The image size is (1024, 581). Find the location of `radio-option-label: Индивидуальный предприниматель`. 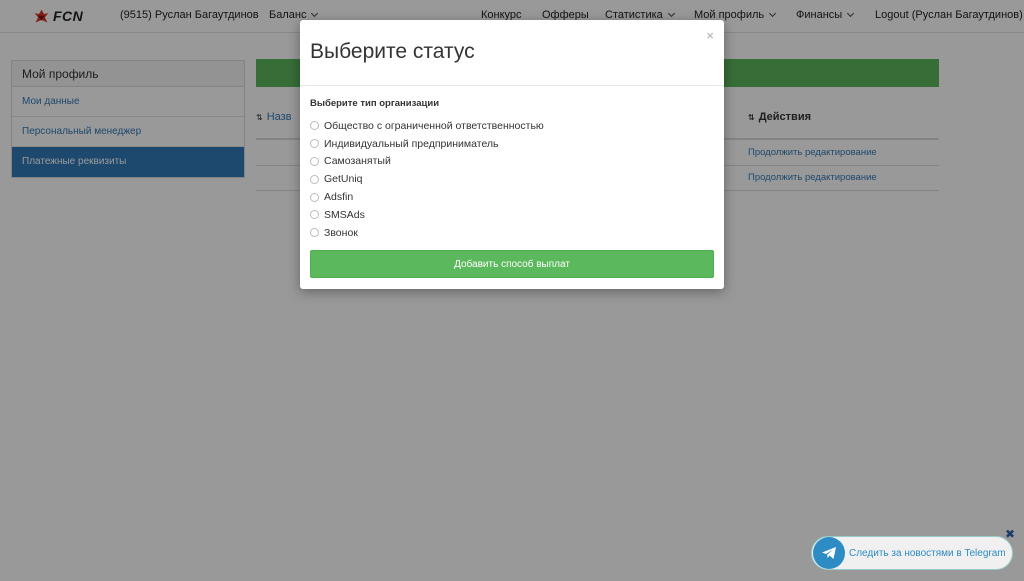

radio-option-label: Индивидуальный предприниматель is located at coordinates (411, 143).